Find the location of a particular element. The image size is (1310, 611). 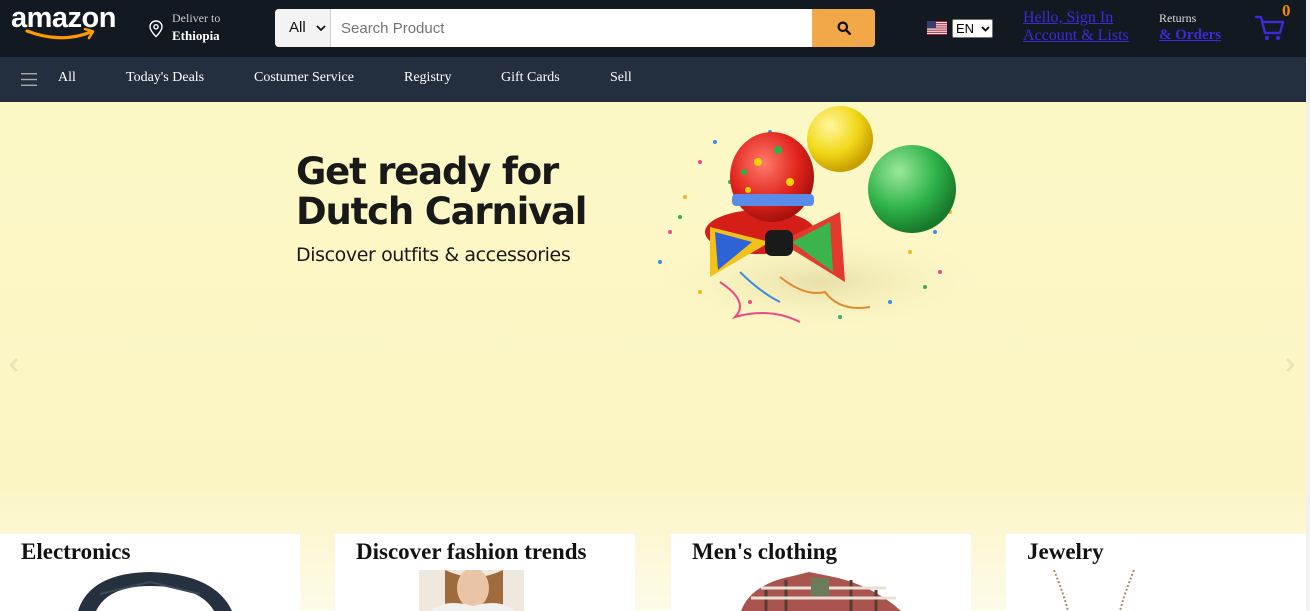

nav-item-registry: Registry is located at coordinates (427, 78).